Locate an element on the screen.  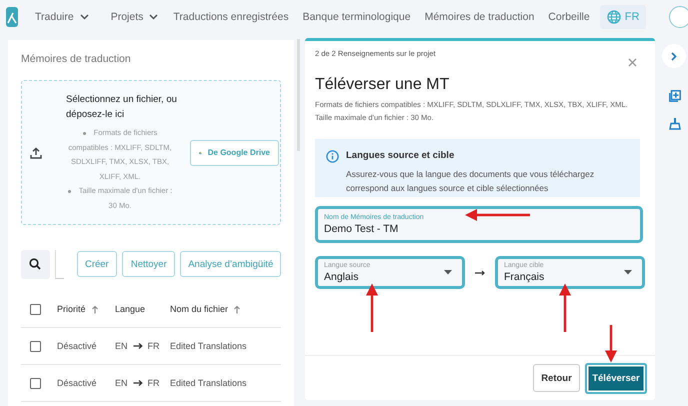
info-text: Assurez-vous que la langue des documents que vous téléchargez correspond aux langues source et cible sélectionnées is located at coordinates (471, 181).